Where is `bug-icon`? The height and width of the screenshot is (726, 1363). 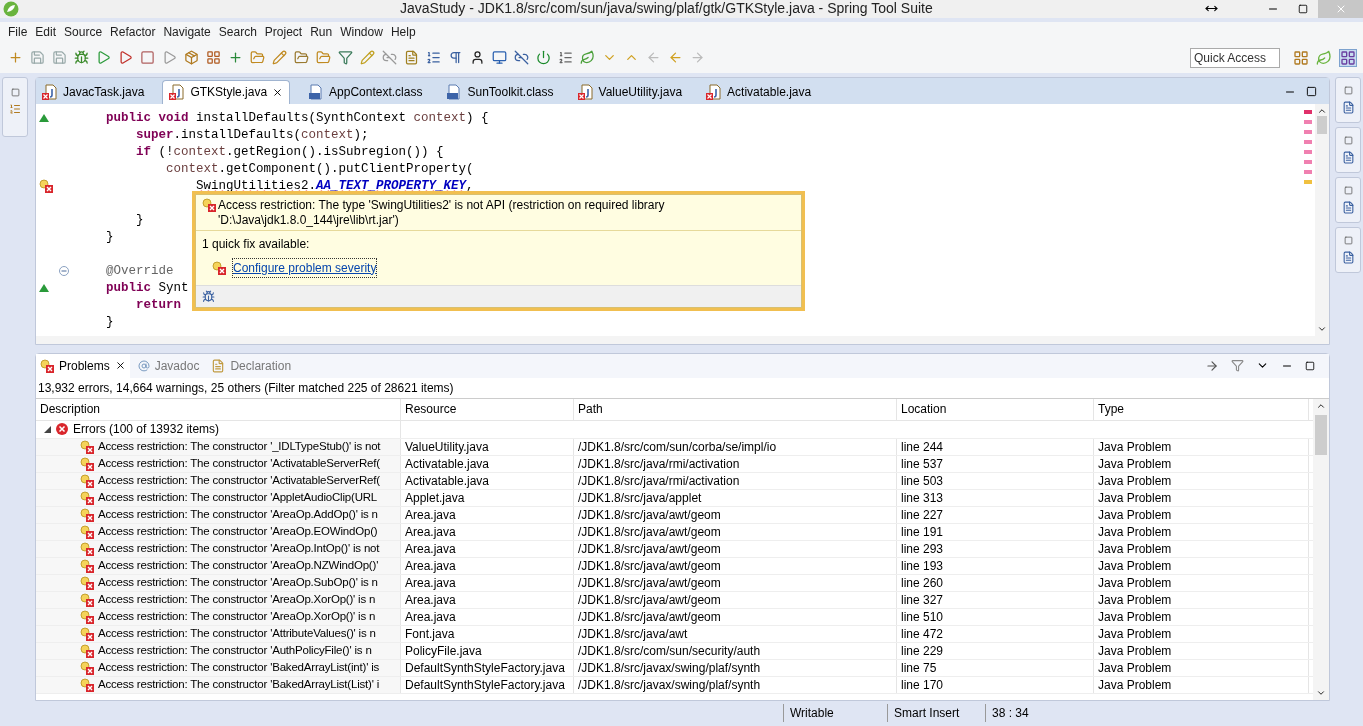 bug-icon is located at coordinates (81, 58).